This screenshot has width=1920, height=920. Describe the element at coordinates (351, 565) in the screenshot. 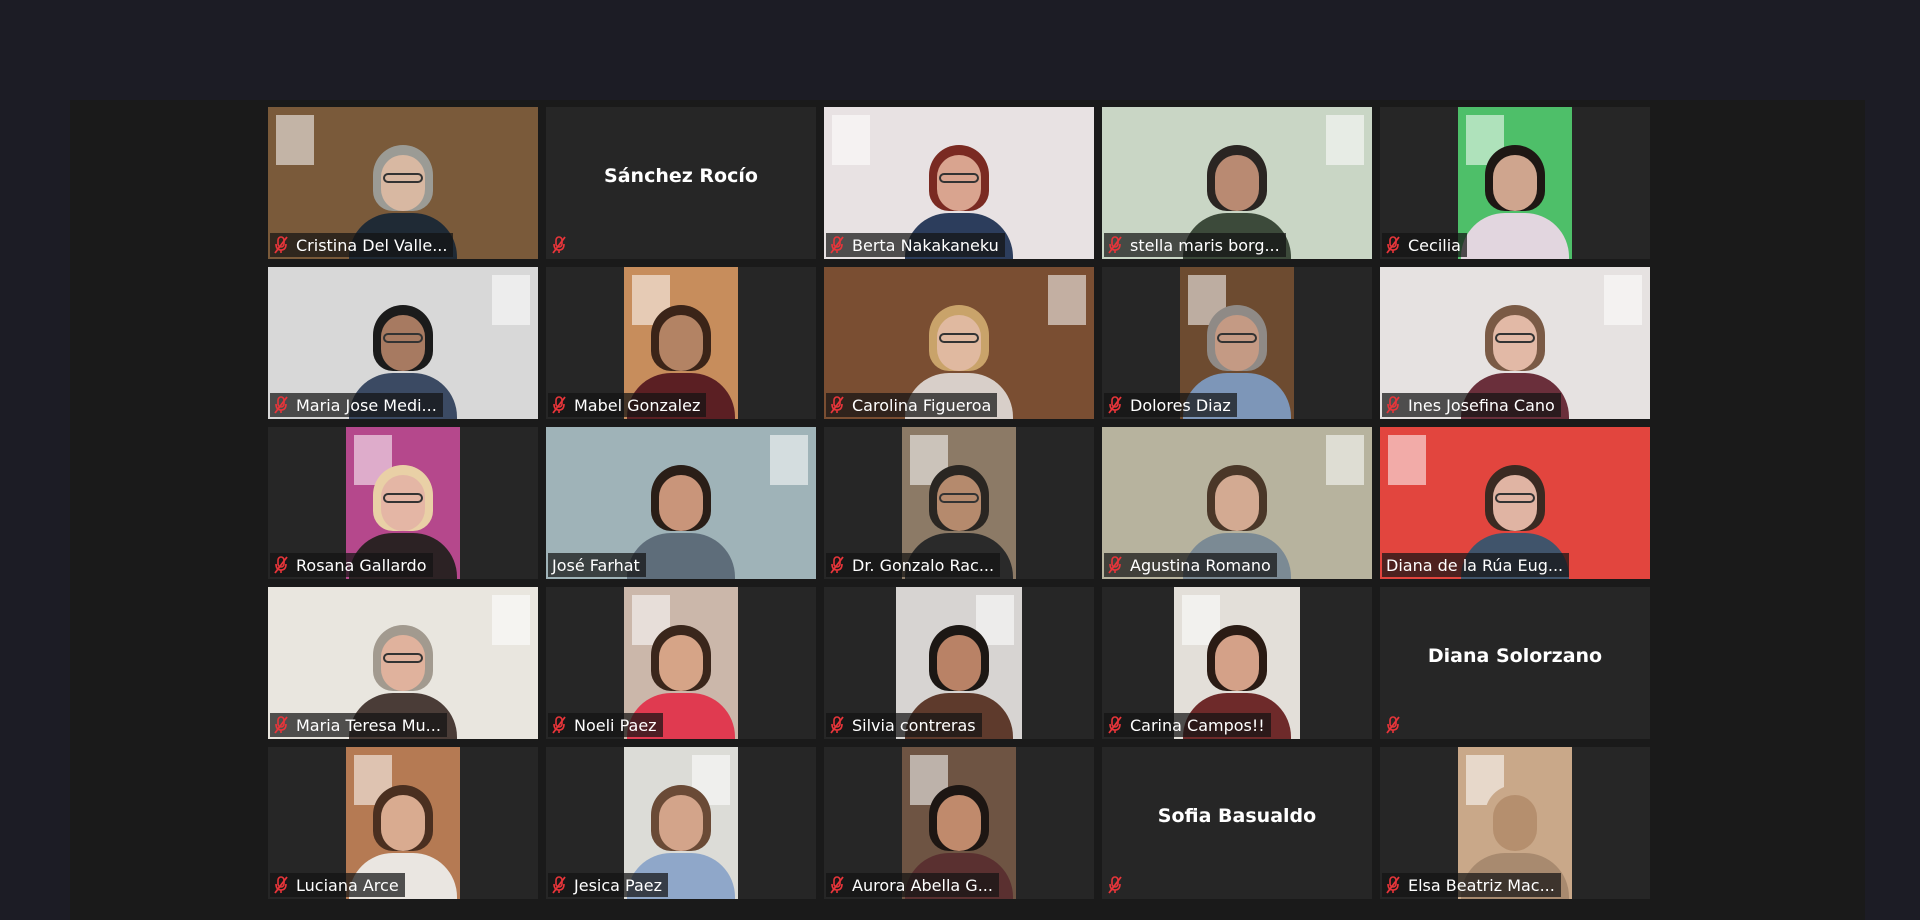

I see `participant-name-label: Rosana Gallardo` at that location.